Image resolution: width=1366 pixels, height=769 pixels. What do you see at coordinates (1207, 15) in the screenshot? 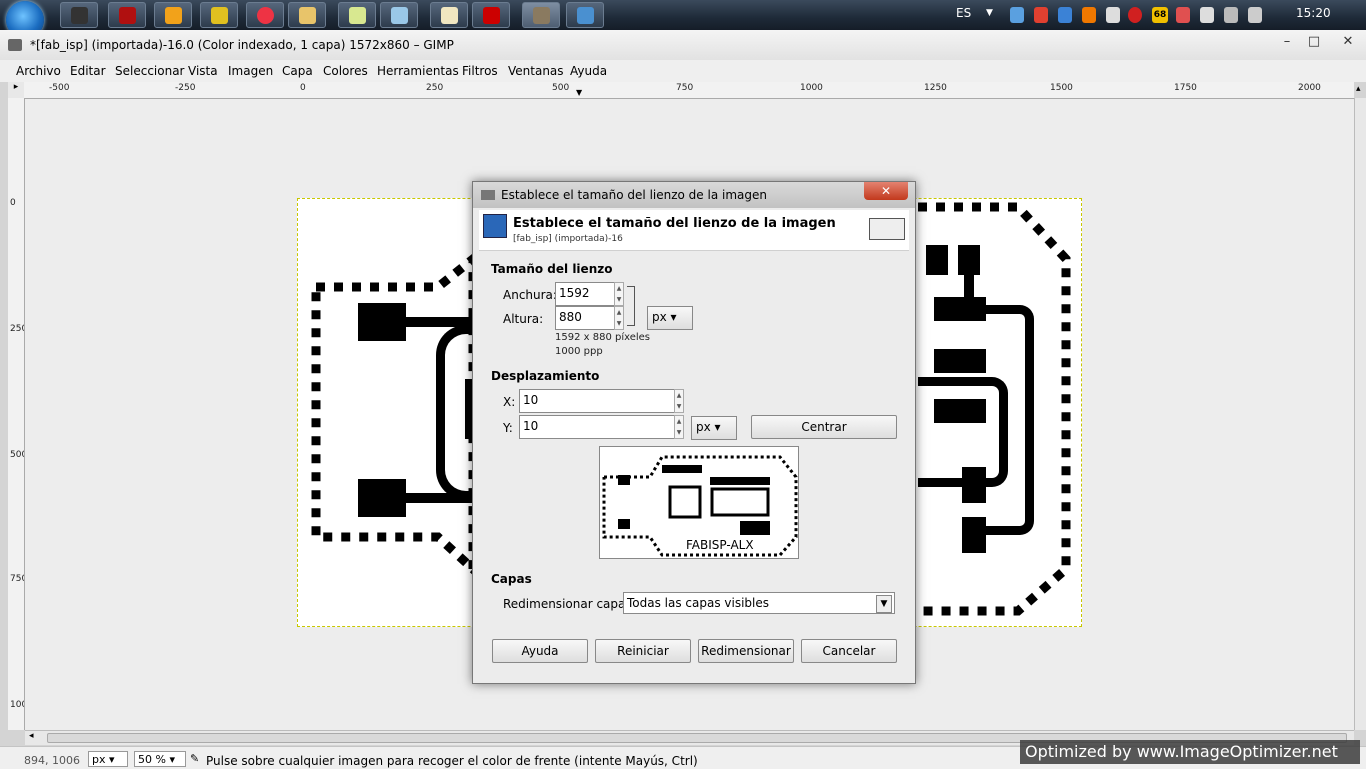
I see `device-tray-icon` at bounding box center [1207, 15].